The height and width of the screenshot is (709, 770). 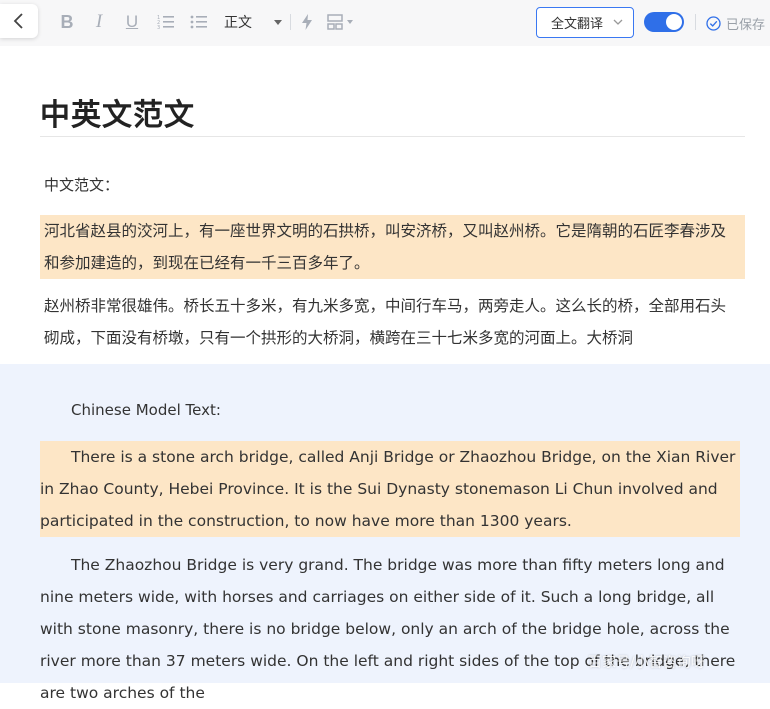 I want to click on bold-button: B, so click(x=67, y=22).